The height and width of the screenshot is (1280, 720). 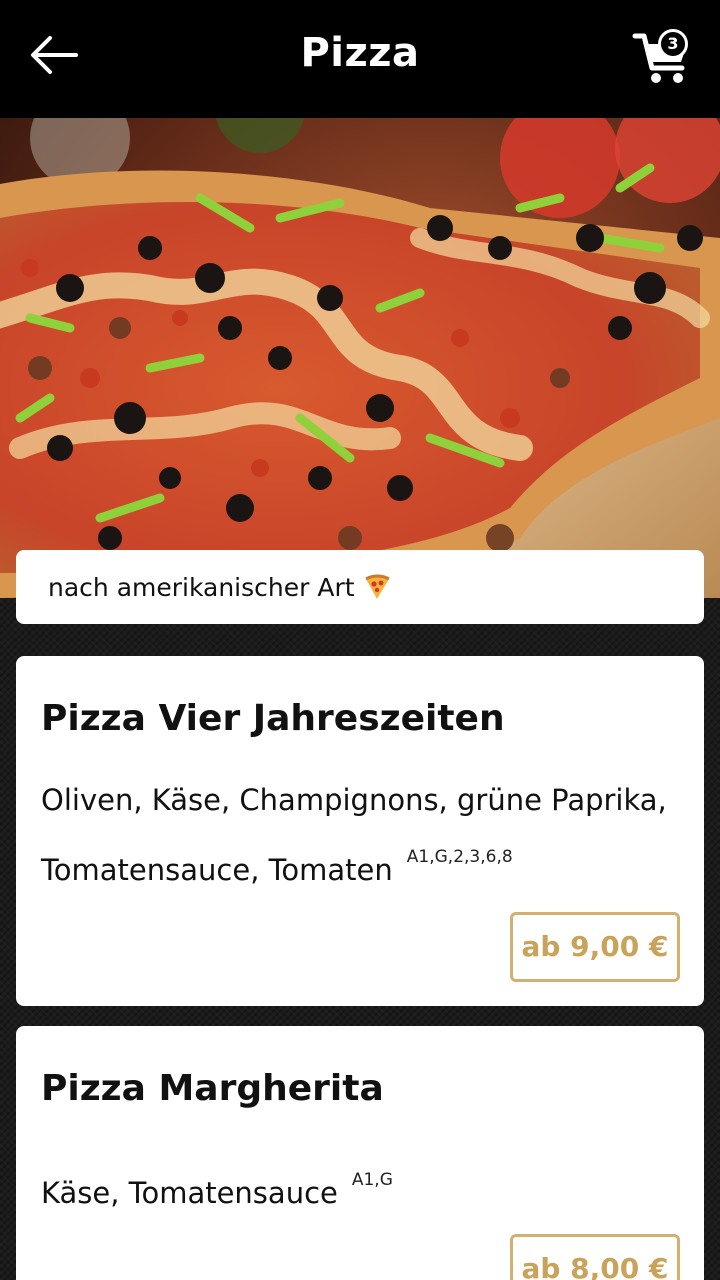 I want to click on item-description: Käse, Tomatensauce A1,G, so click(x=360, y=1187).